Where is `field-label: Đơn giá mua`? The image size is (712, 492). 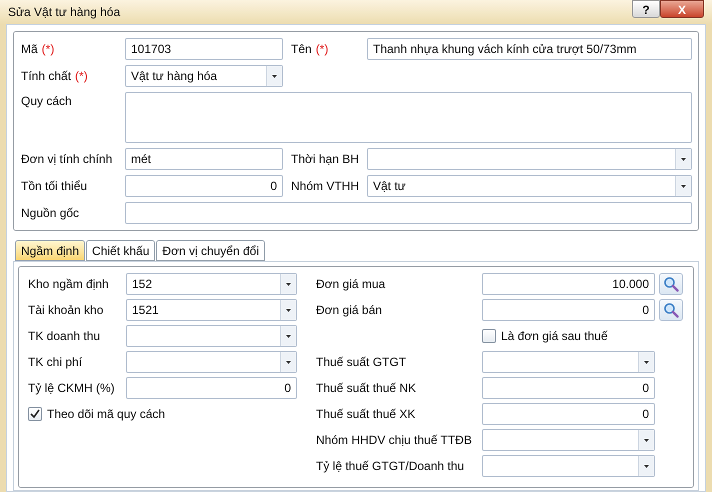 field-label: Đơn giá mua is located at coordinates (351, 284).